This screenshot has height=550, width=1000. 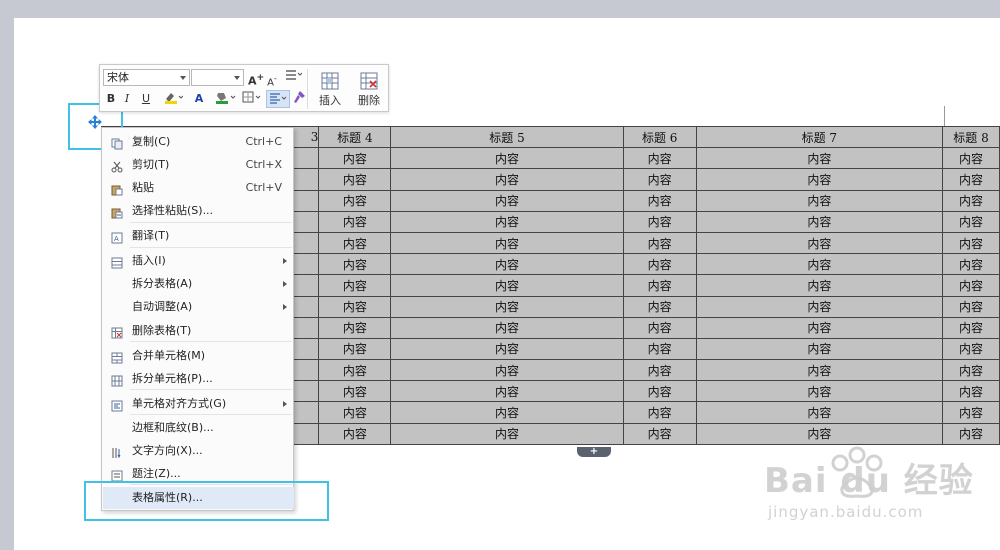 I want to click on context-menu-item: 复制(C) Ctrl+C, so click(x=198, y=142).